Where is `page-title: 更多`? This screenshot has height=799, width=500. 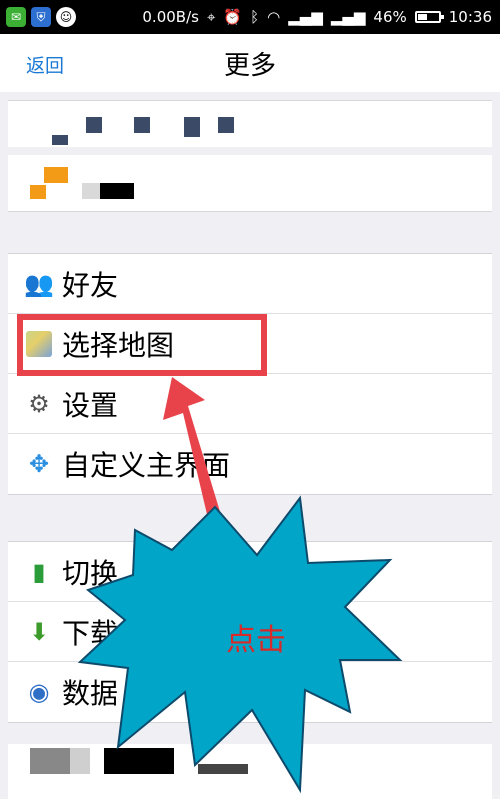
page-title: 更多 is located at coordinates (249, 66).